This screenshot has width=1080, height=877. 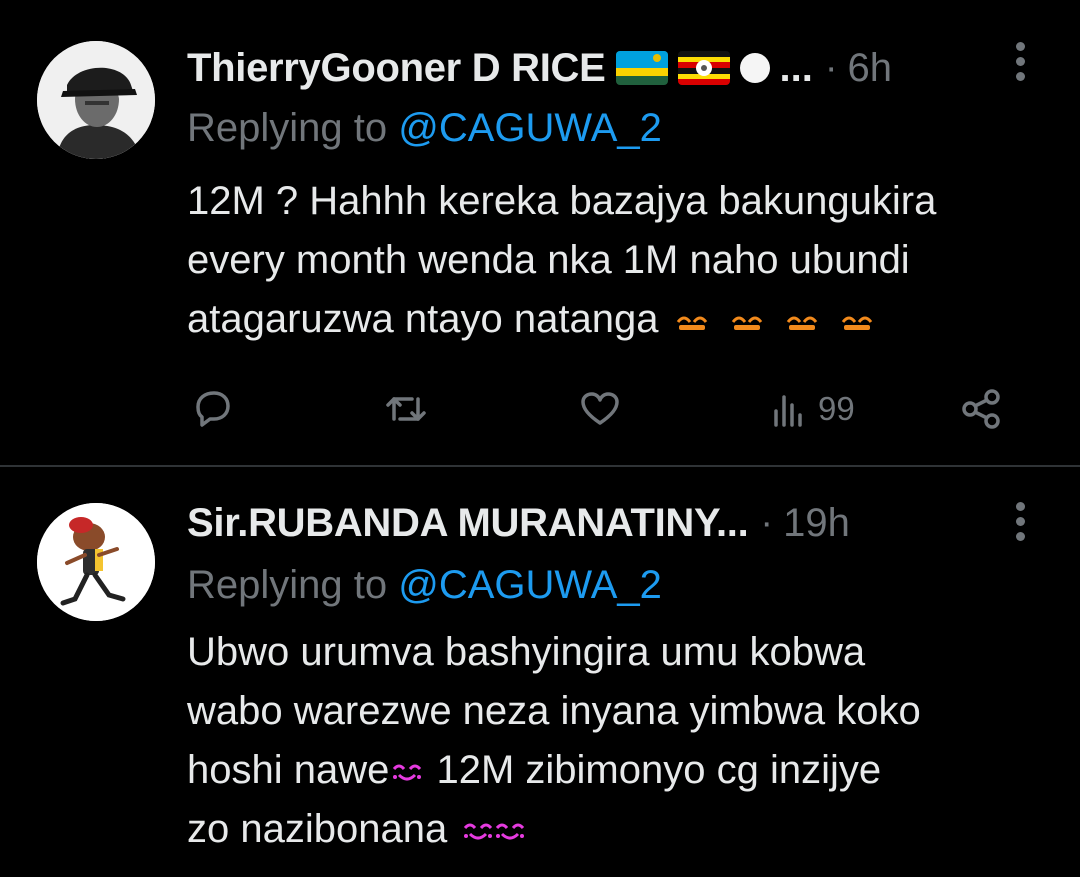 What do you see at coordinates (653, 770) in the screenshot?
I see `tweet-text-fragment: 12M zibimonyo cg inzijye` at bounding box center [653, 770].